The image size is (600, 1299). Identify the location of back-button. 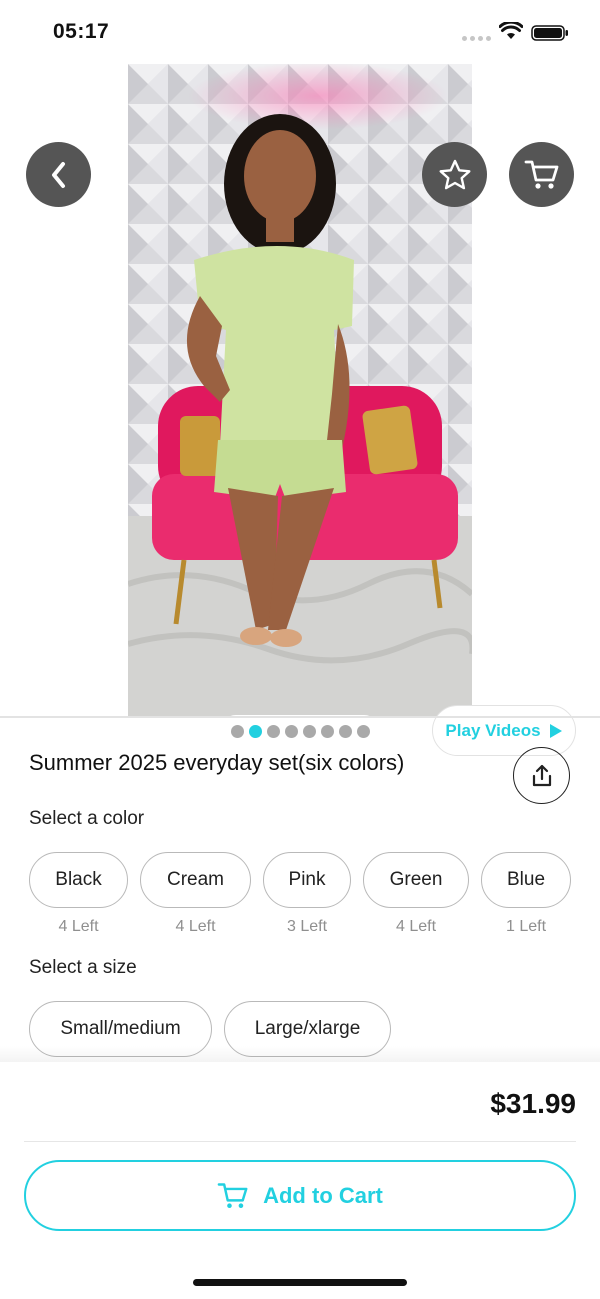
(58, 174).